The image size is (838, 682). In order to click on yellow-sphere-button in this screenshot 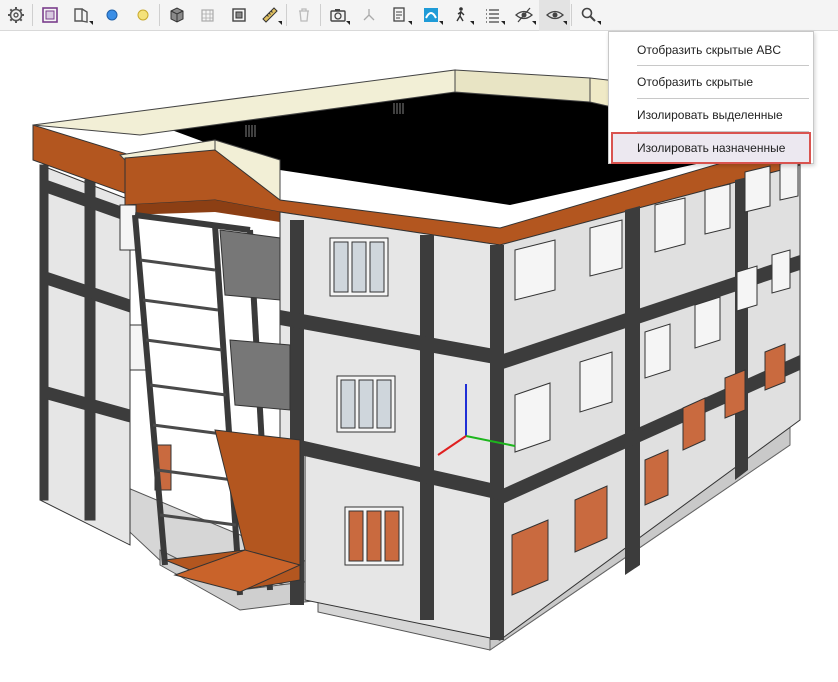, I will do `click(142, 15)`.